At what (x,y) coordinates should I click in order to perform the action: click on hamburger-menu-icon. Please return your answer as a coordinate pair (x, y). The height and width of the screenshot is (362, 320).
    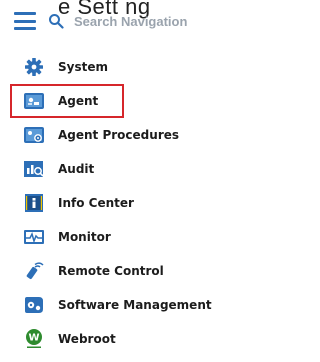
    Looking at the image, I should click on (25, 21).